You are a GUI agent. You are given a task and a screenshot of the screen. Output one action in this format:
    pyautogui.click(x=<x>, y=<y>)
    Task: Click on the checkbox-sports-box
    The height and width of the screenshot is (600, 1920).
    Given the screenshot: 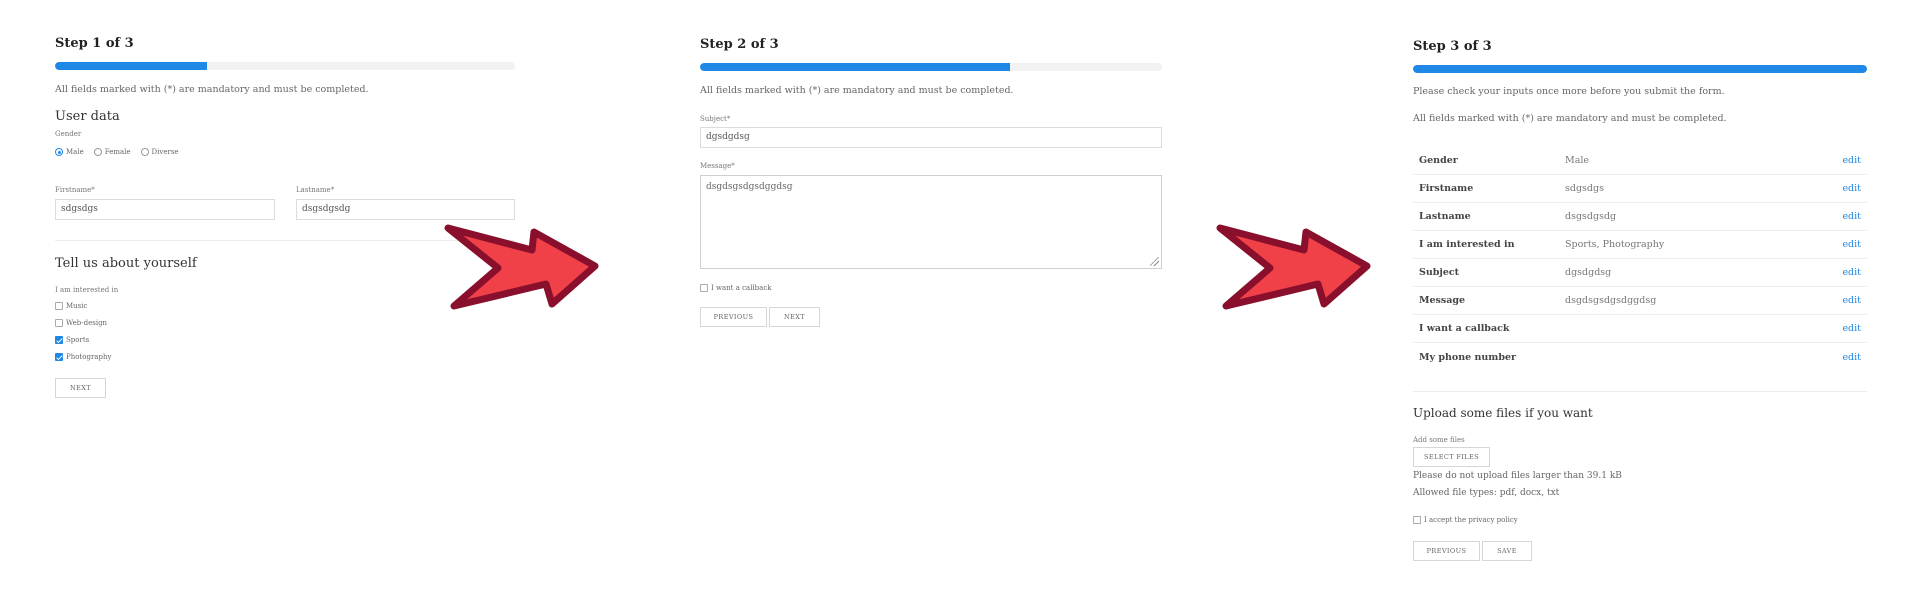 What is the action you would take?
    pyautogui.click(x=59, y=340)
    